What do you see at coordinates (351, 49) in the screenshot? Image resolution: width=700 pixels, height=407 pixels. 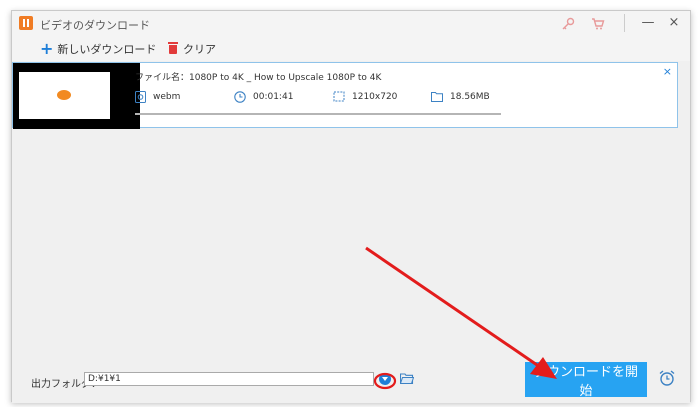 I see `toolbar: + 新しいダウンロード クリア` at bounding box center [351, 49].